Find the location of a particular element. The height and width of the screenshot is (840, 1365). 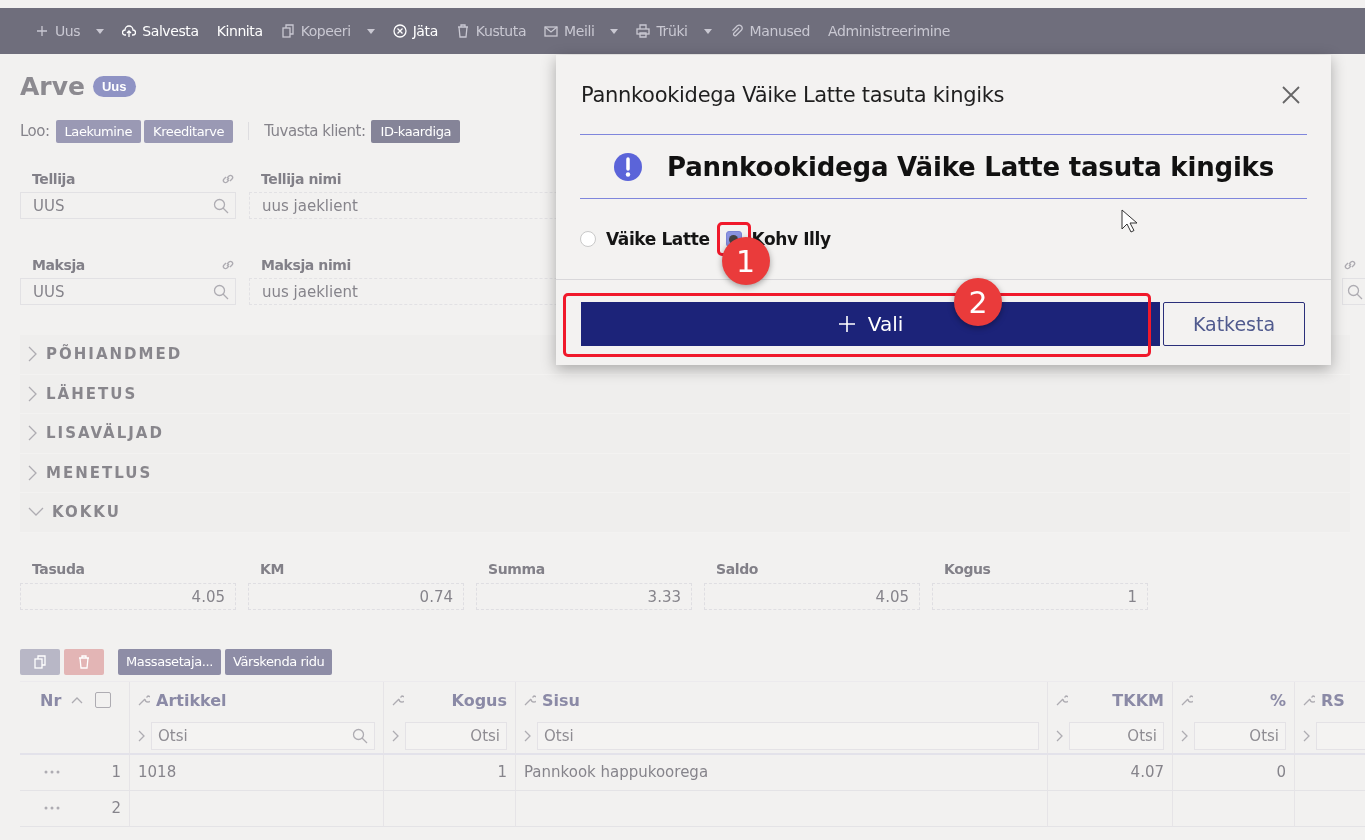

cloud-upload-icon is located at coordinates (129, 31).